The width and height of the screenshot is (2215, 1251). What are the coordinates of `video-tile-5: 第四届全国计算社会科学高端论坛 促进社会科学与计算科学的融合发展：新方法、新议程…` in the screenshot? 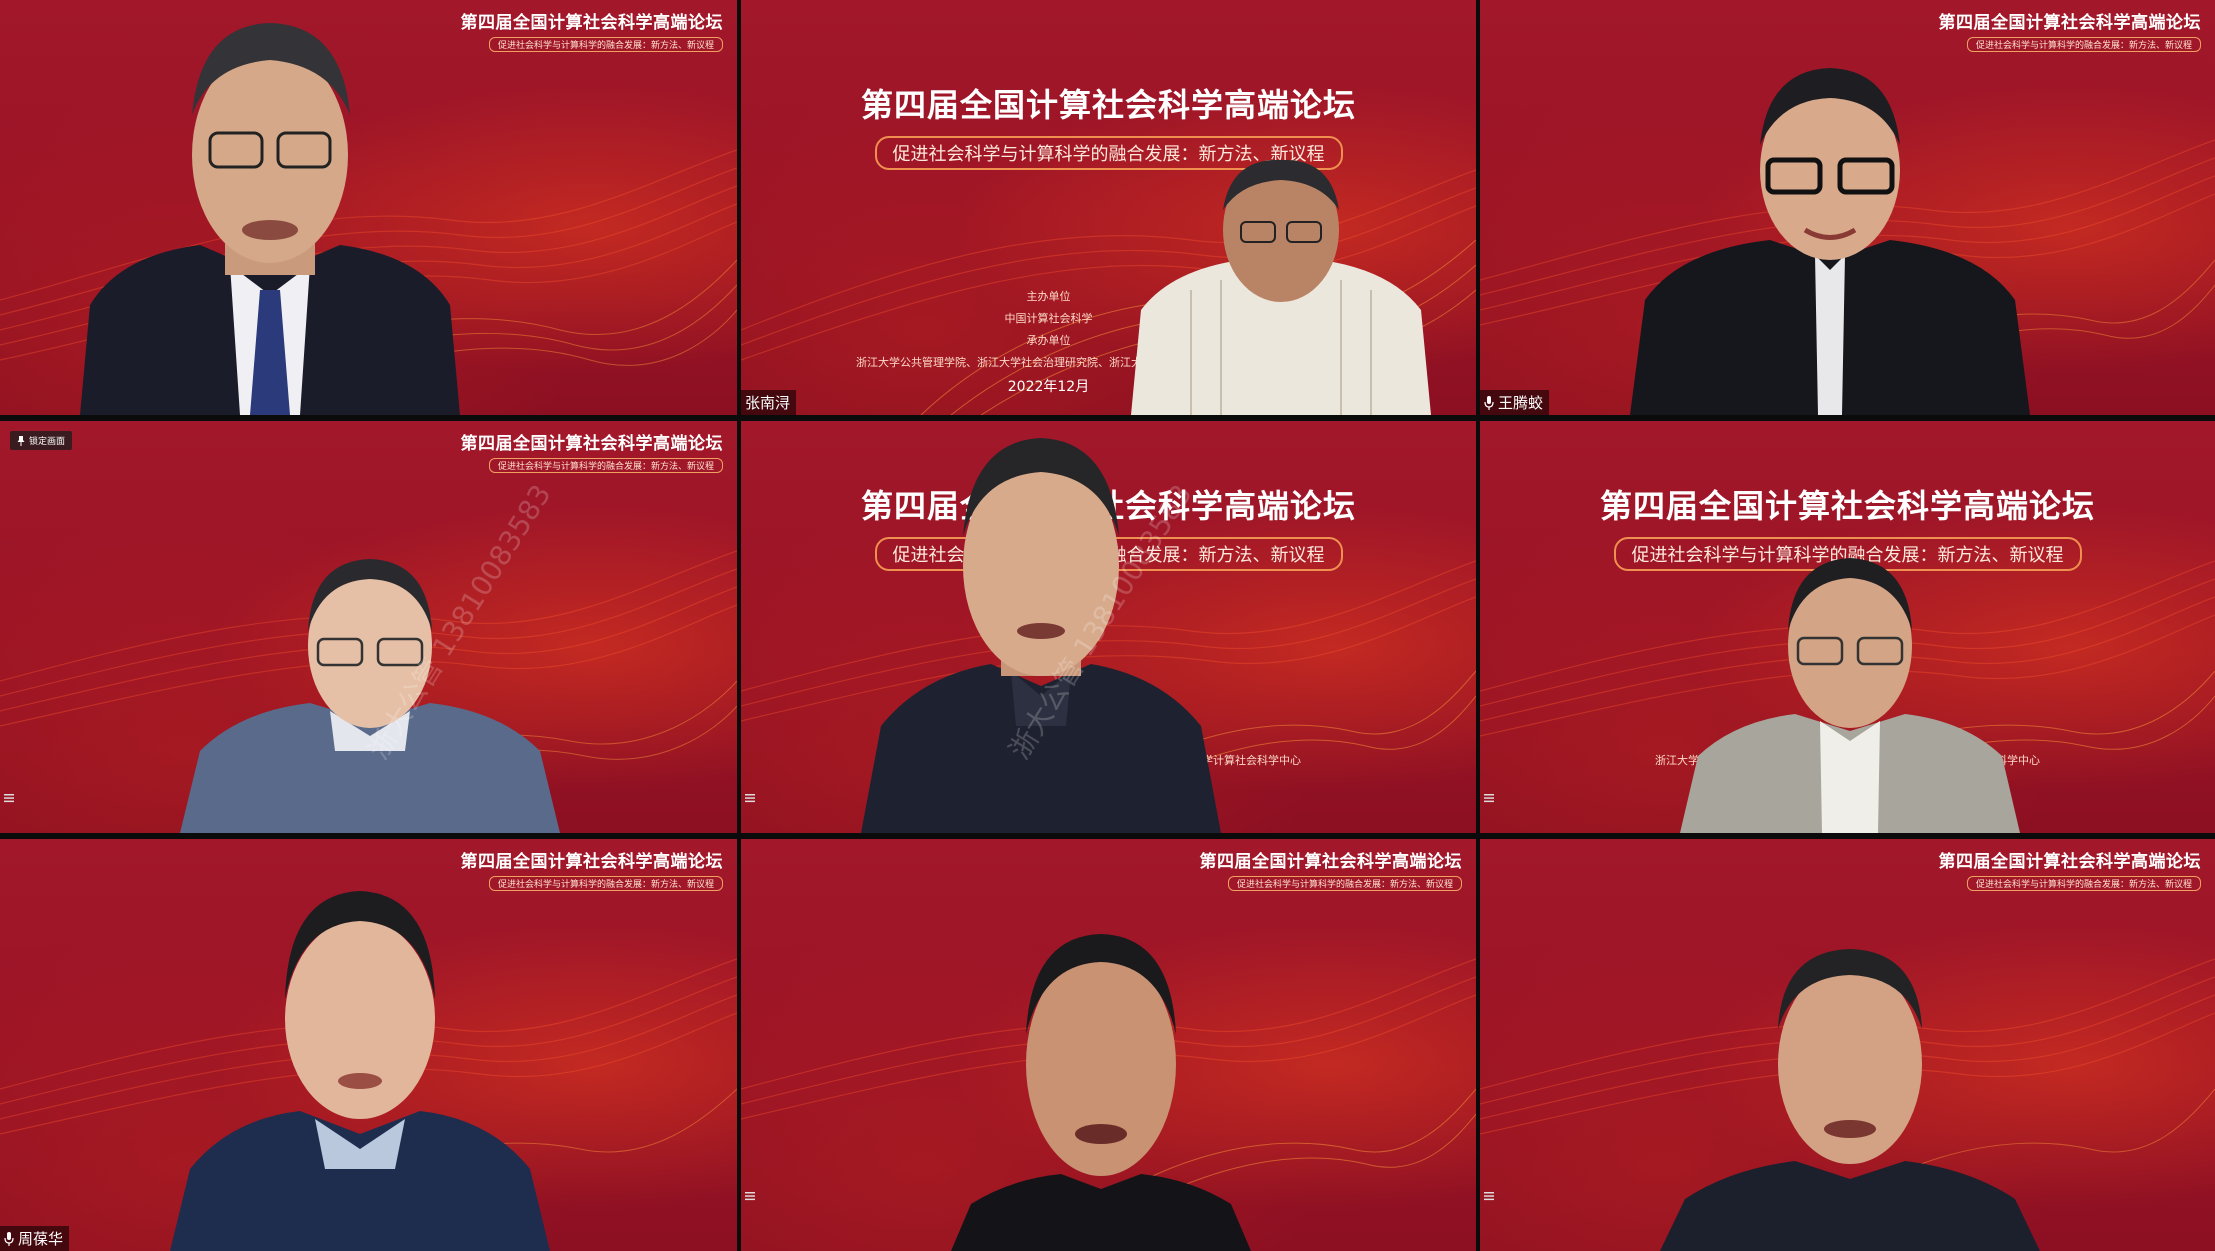 It's located at (1108, 627).